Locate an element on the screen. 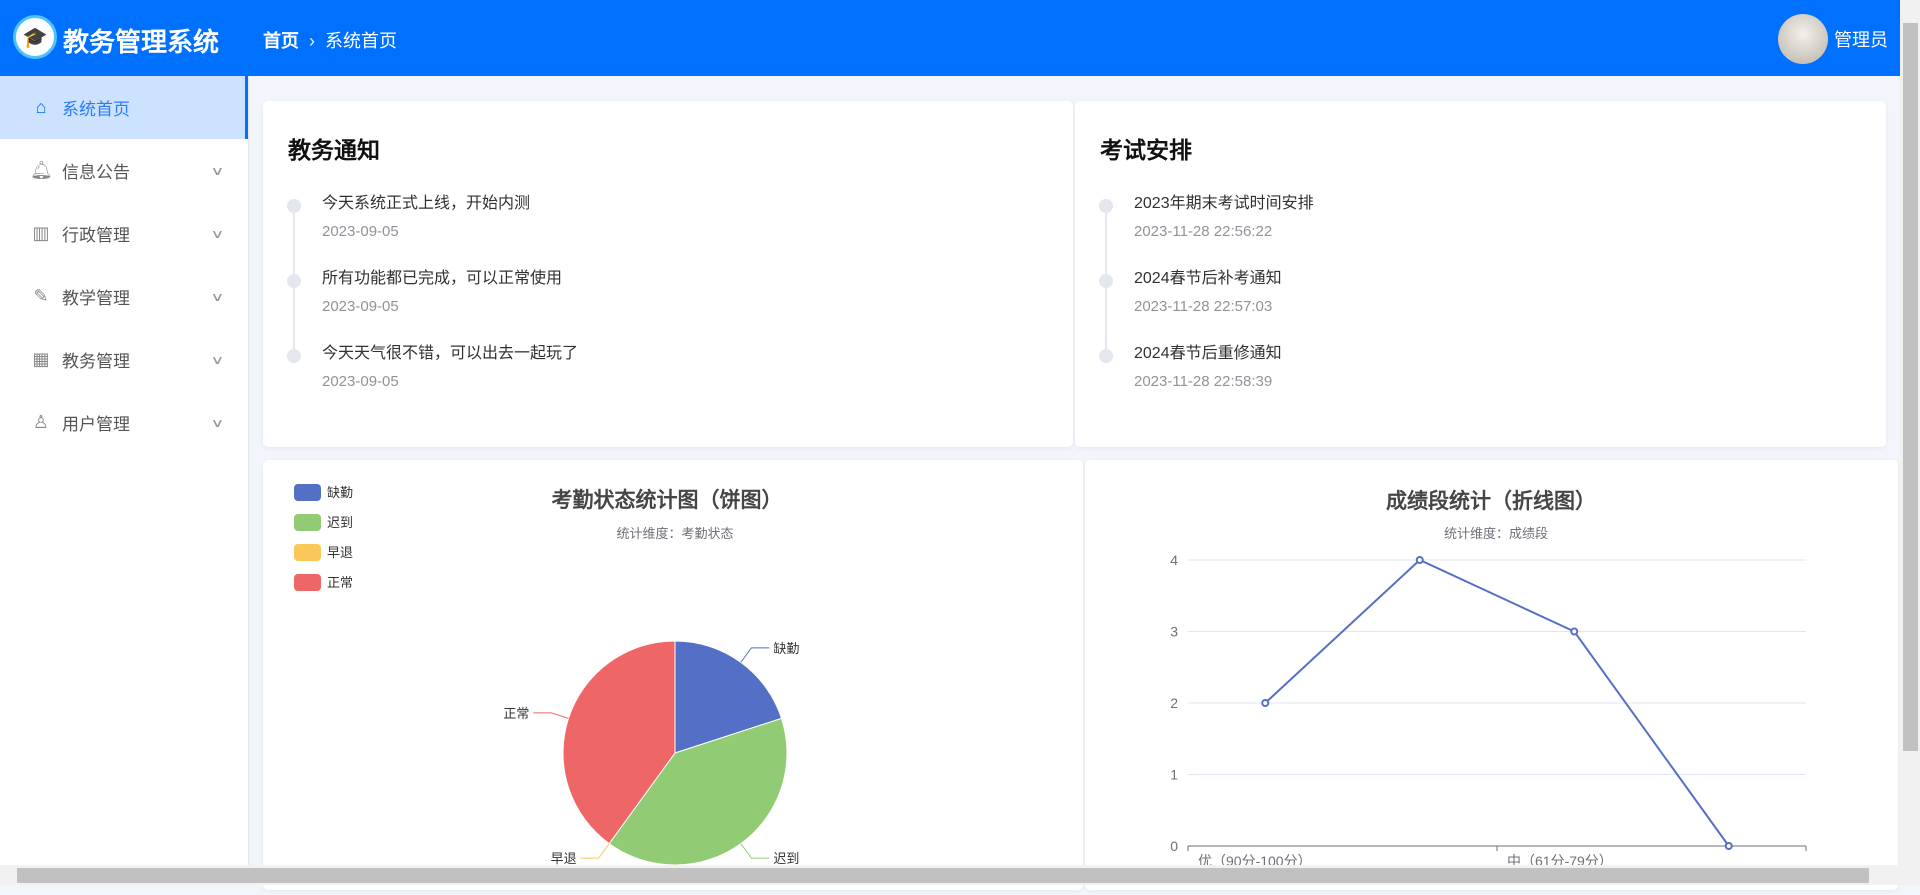 The image size is (1920, 895). sidebar-item-home: ⌂ 系统首页 is located at coordinates (124, 107).